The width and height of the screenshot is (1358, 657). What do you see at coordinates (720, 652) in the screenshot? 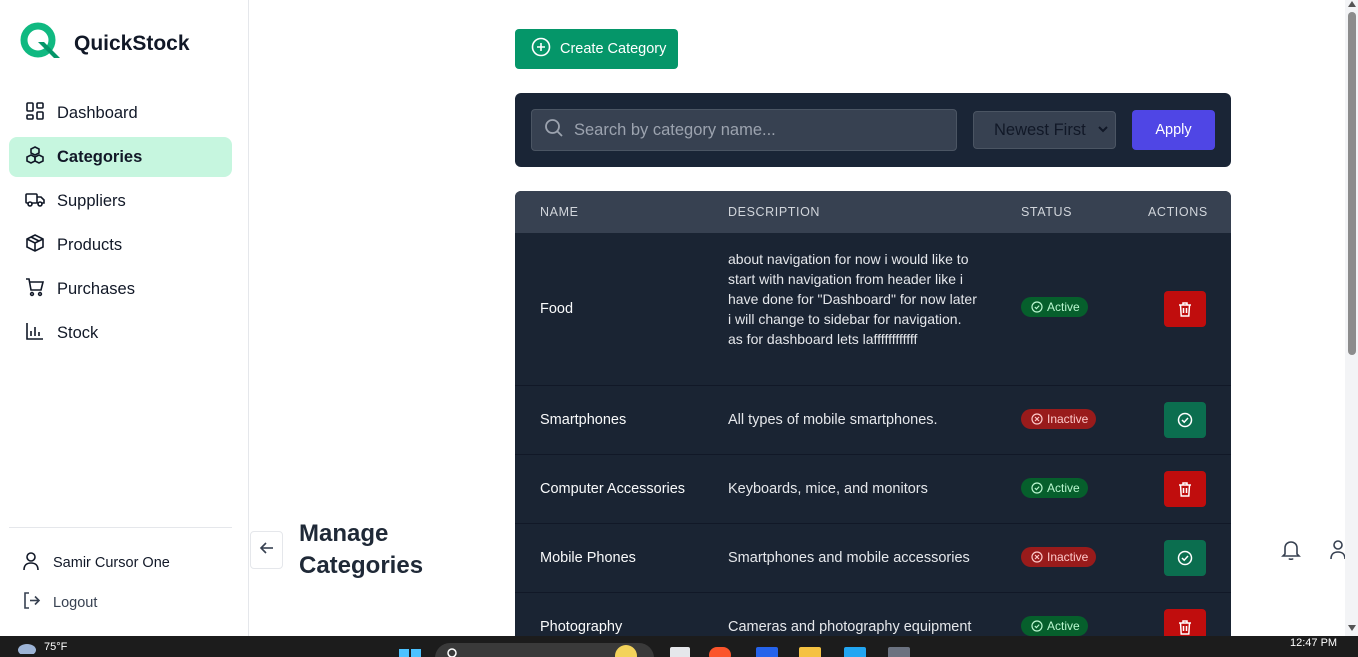
I see `brave-browser-taskbar-icon` at bounding box center [720, 652].